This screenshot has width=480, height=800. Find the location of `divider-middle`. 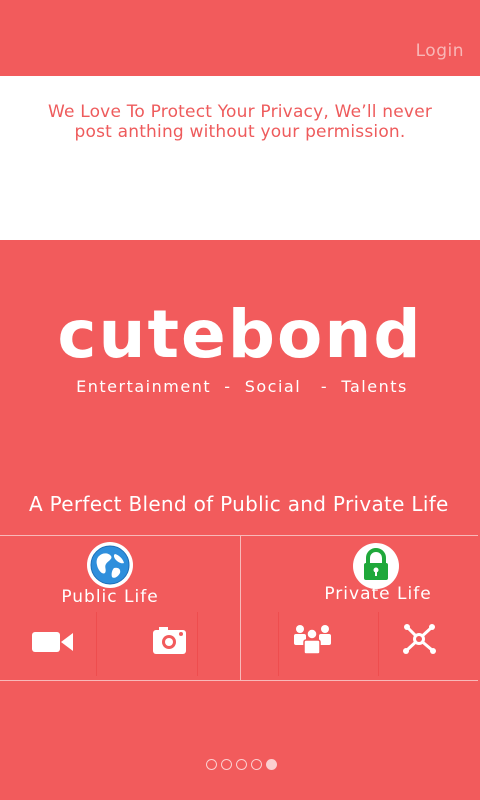

divider-middle is located at coordinates (240, 608).